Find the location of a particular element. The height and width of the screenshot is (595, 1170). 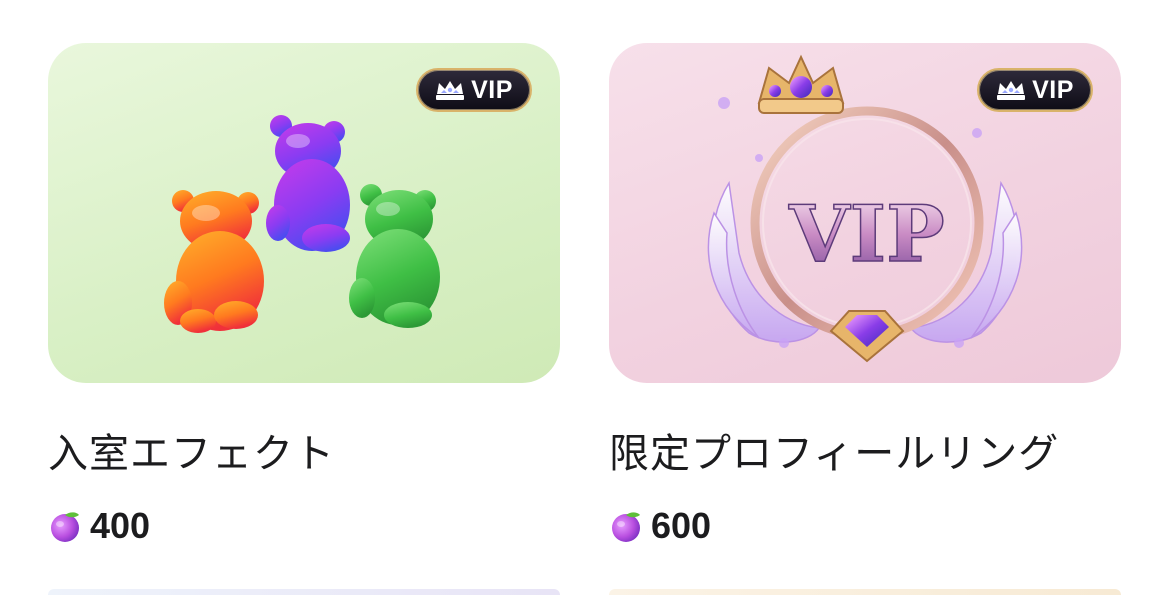

item-price: 400 is located at coordinates (304, 526).